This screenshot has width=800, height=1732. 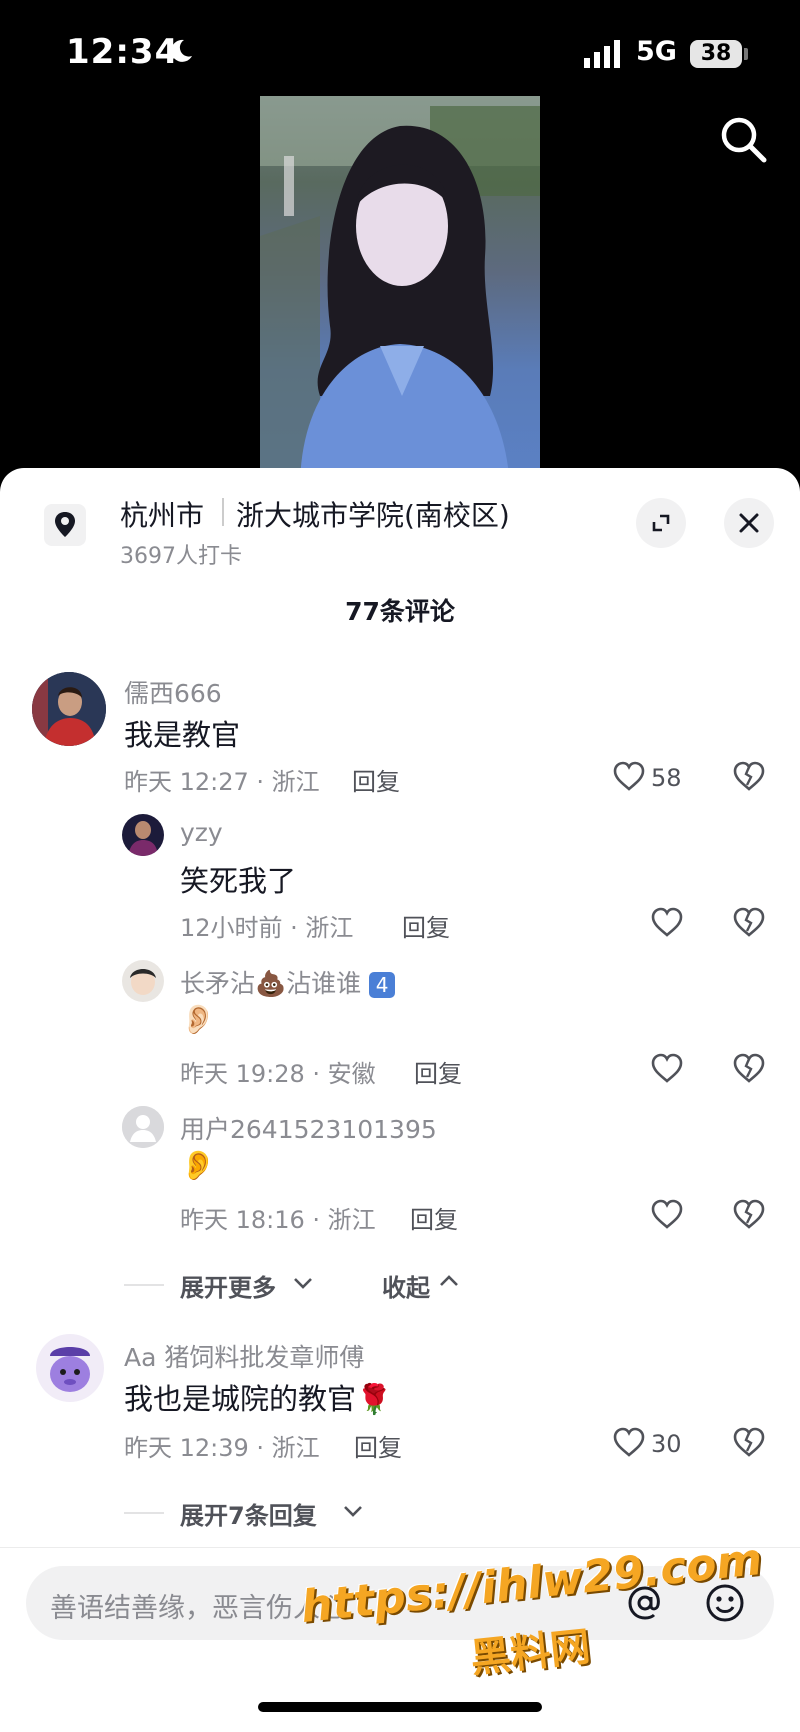 I want to click on network-label: 5G, so click(x=656, y=51).